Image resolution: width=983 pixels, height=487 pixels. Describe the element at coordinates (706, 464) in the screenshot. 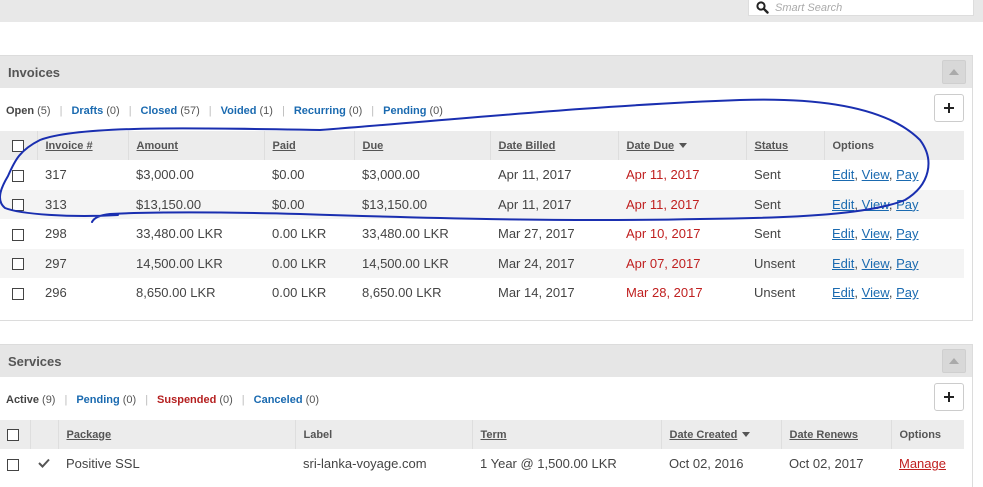

I see `service-date-created: Oct 02, 2016` at that location.